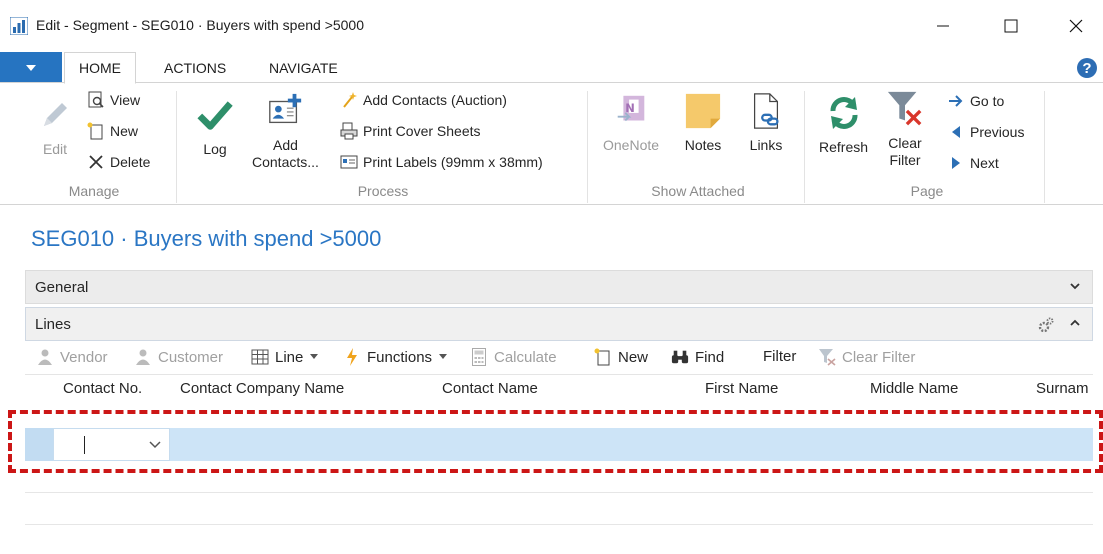 This screenshot has height=554, width=1103. Describe the element at coordinates (102, 388) in the screenshot. I see `column-header-contact-no: Contact No.` at that location.